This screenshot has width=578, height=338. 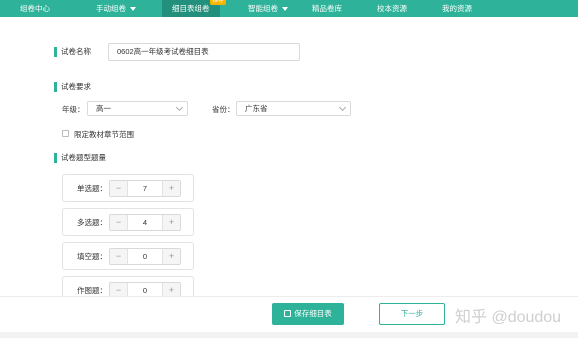 I want to click on limit-chapter-label: 限定教材章节范围, so click(x=104, y=134).